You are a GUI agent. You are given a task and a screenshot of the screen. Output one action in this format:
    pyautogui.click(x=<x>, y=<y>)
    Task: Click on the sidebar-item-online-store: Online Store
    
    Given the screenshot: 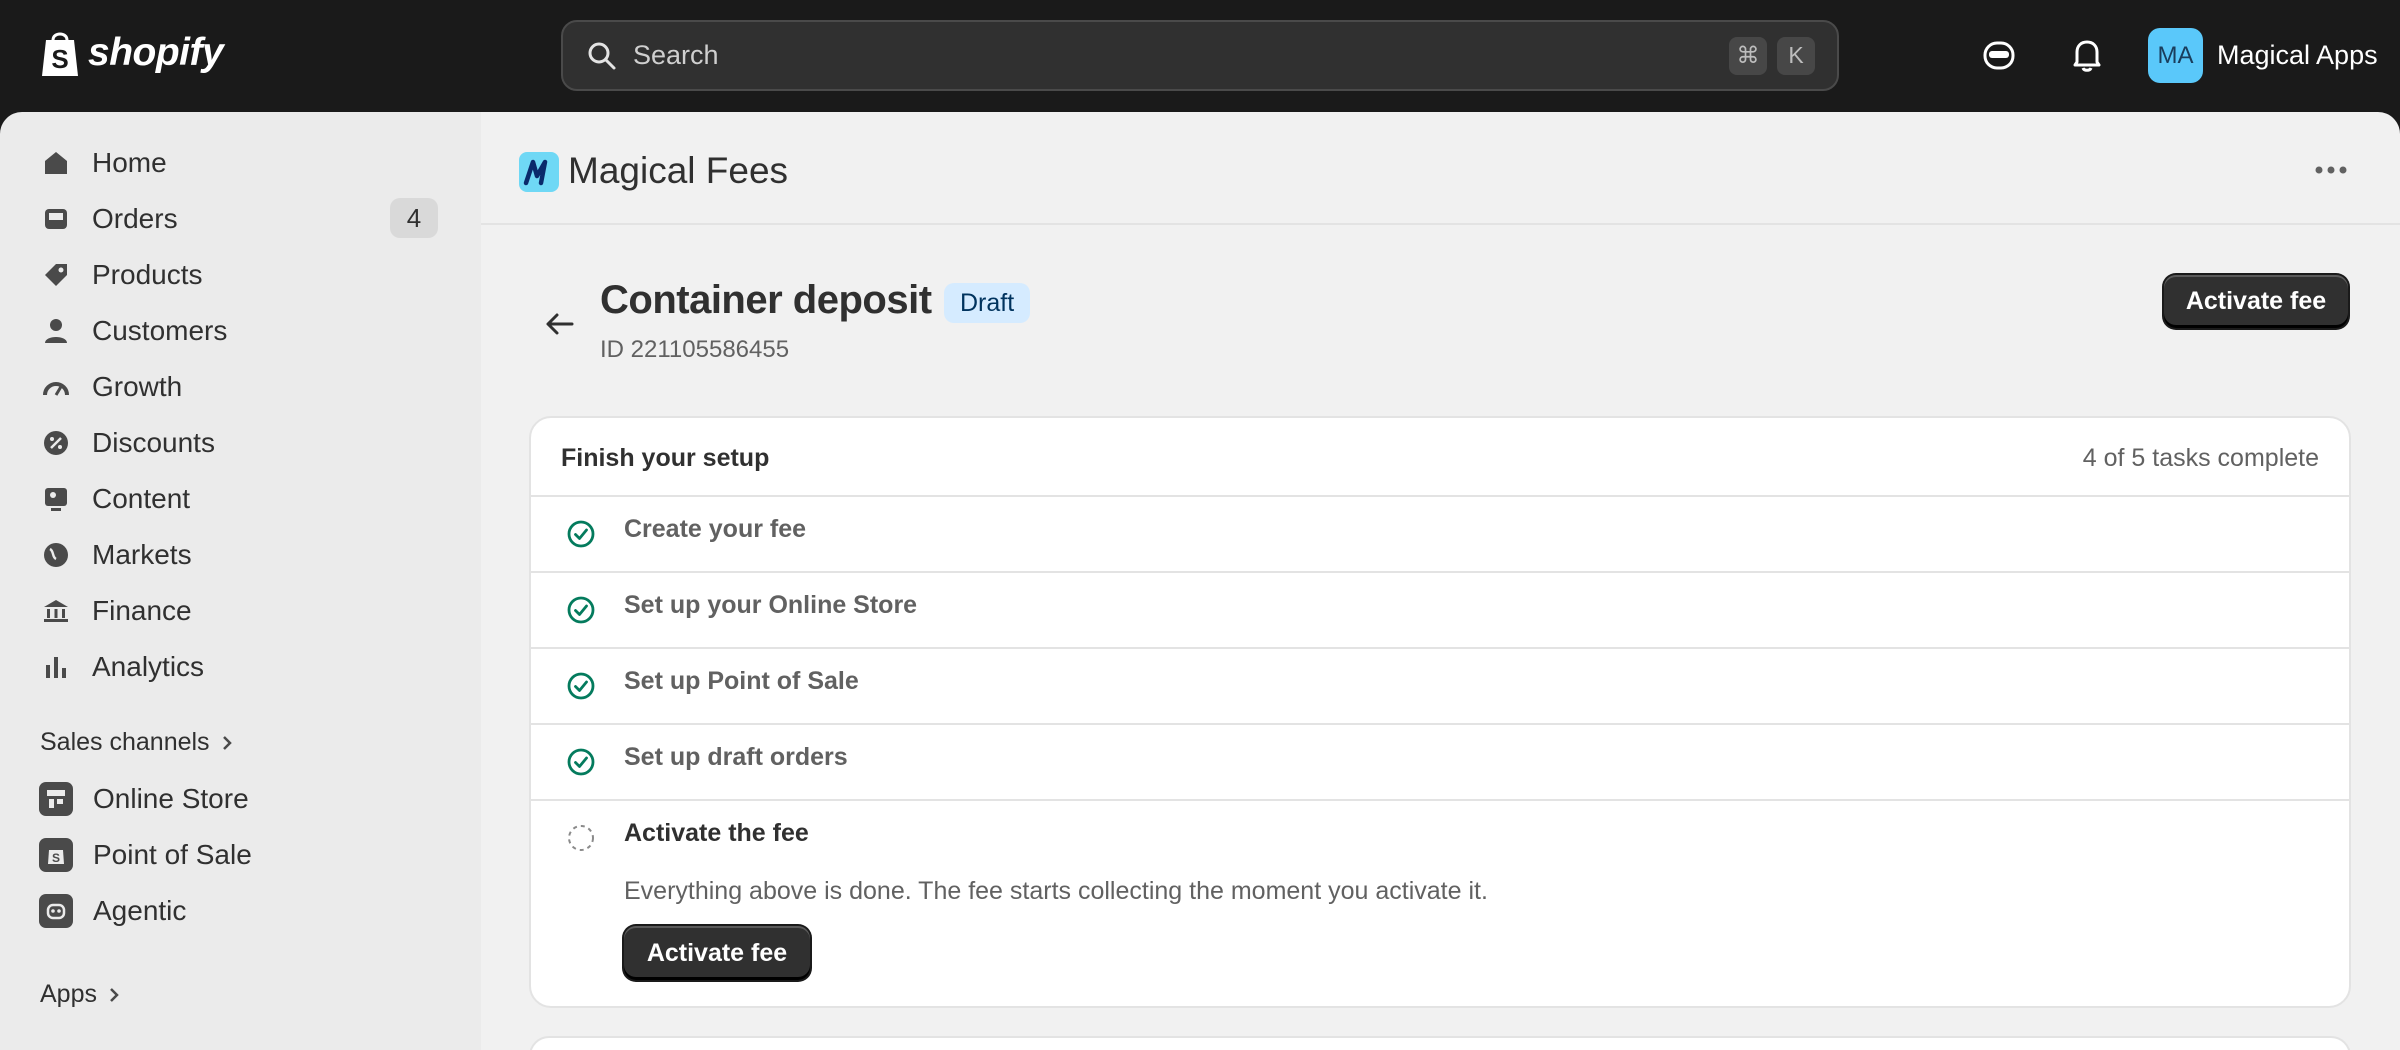 What is the action you would take?
    pyautogui.click(x=238, y=799)
    